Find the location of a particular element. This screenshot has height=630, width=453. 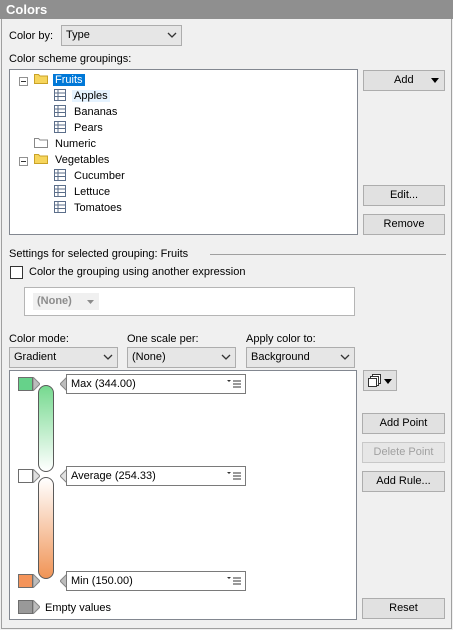

color-mode-label: Color mode: is located at coordinates (39, 339).